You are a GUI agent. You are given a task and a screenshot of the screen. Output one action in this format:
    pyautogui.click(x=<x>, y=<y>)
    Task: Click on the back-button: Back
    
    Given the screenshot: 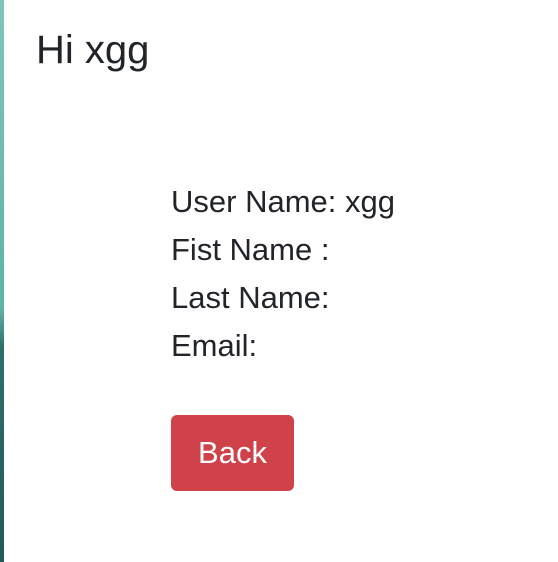 What is the action you would take?
    pyautogui.click(x=232, y=453)
    